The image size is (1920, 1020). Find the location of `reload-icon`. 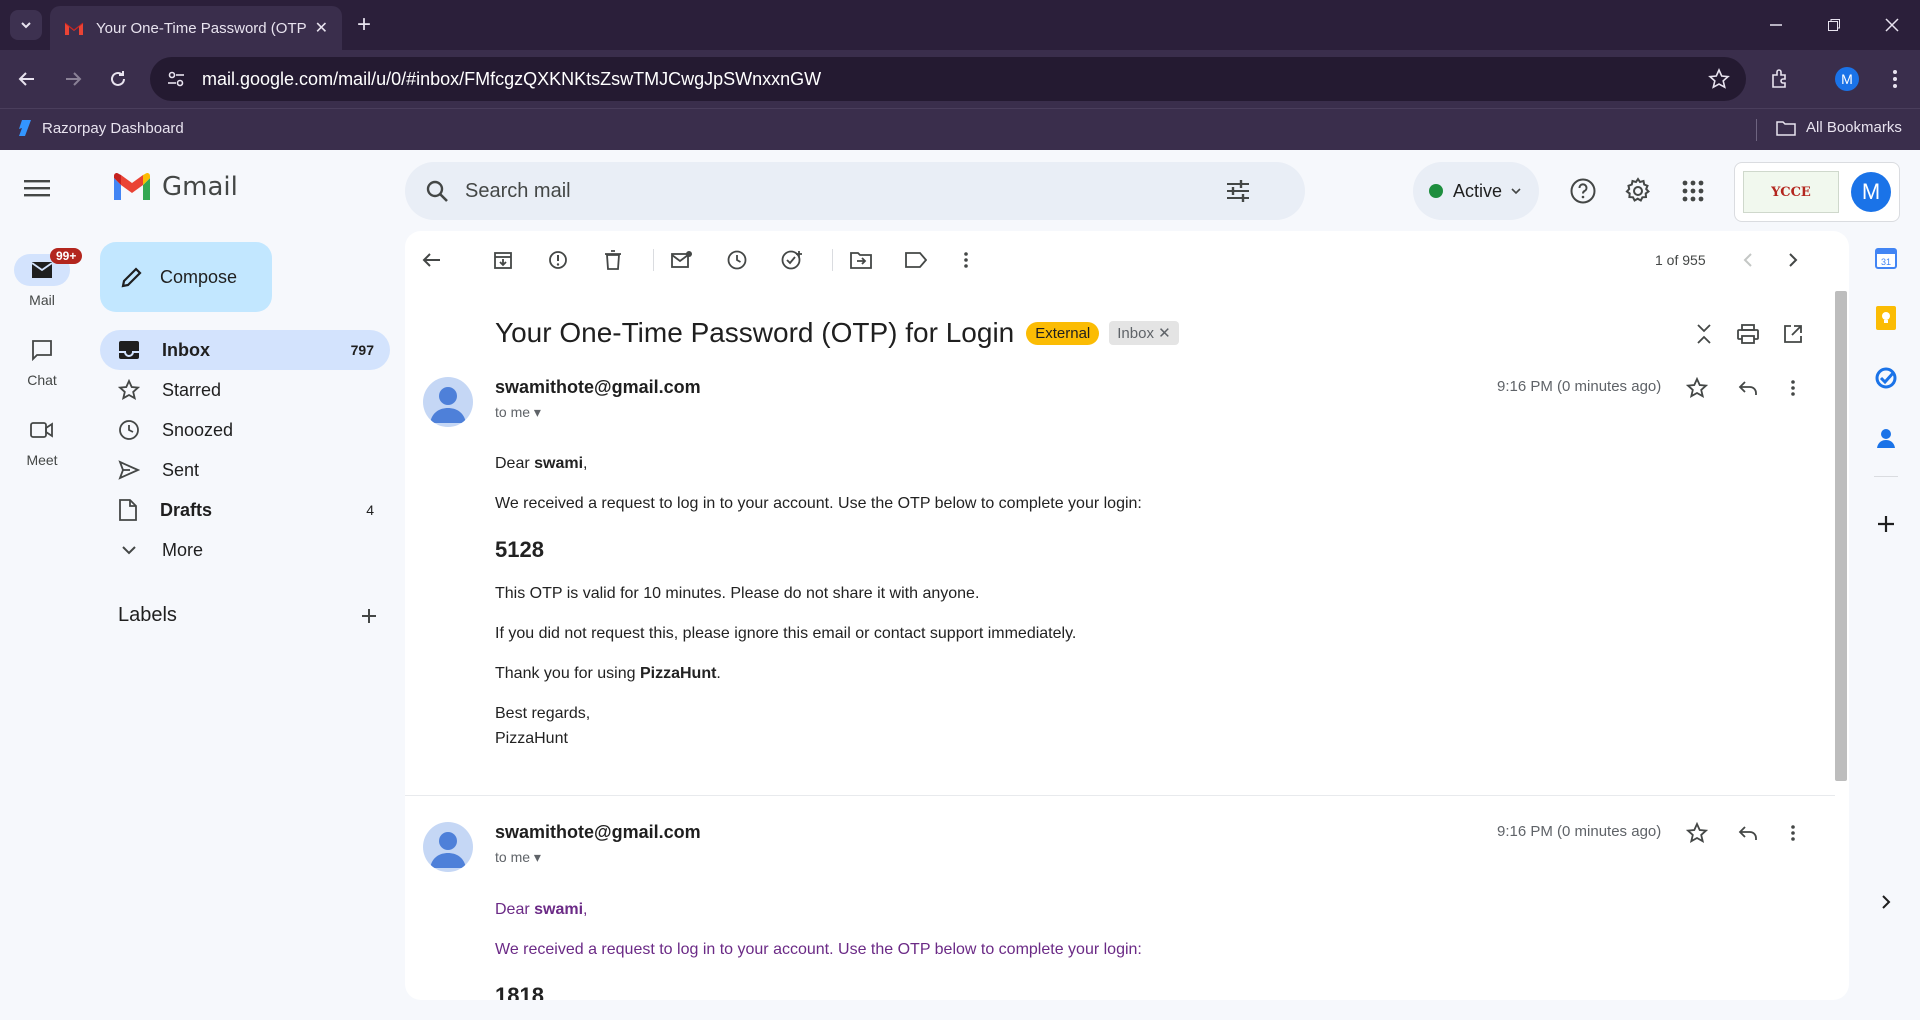

reload-icon is located at coordinates (118, 78).